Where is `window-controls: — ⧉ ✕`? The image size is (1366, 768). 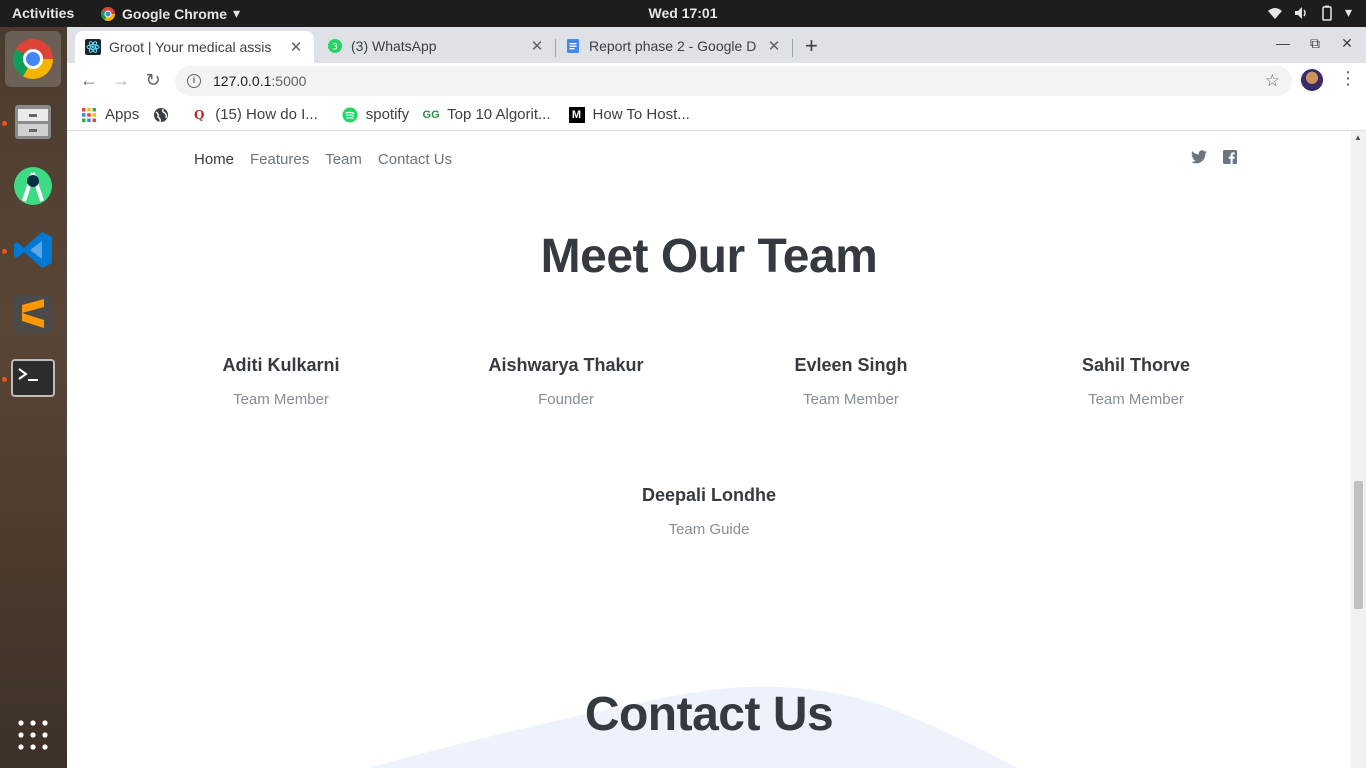
window-controls: — ⧉ ✕ is located at coordinates (1315, 43).